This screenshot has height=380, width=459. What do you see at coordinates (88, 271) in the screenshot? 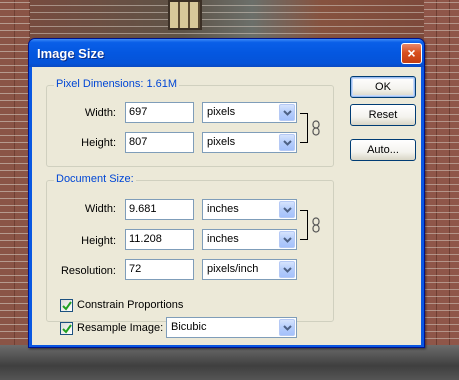
I see `resolution-label: Resolution:` at bounding box center [88, 271].